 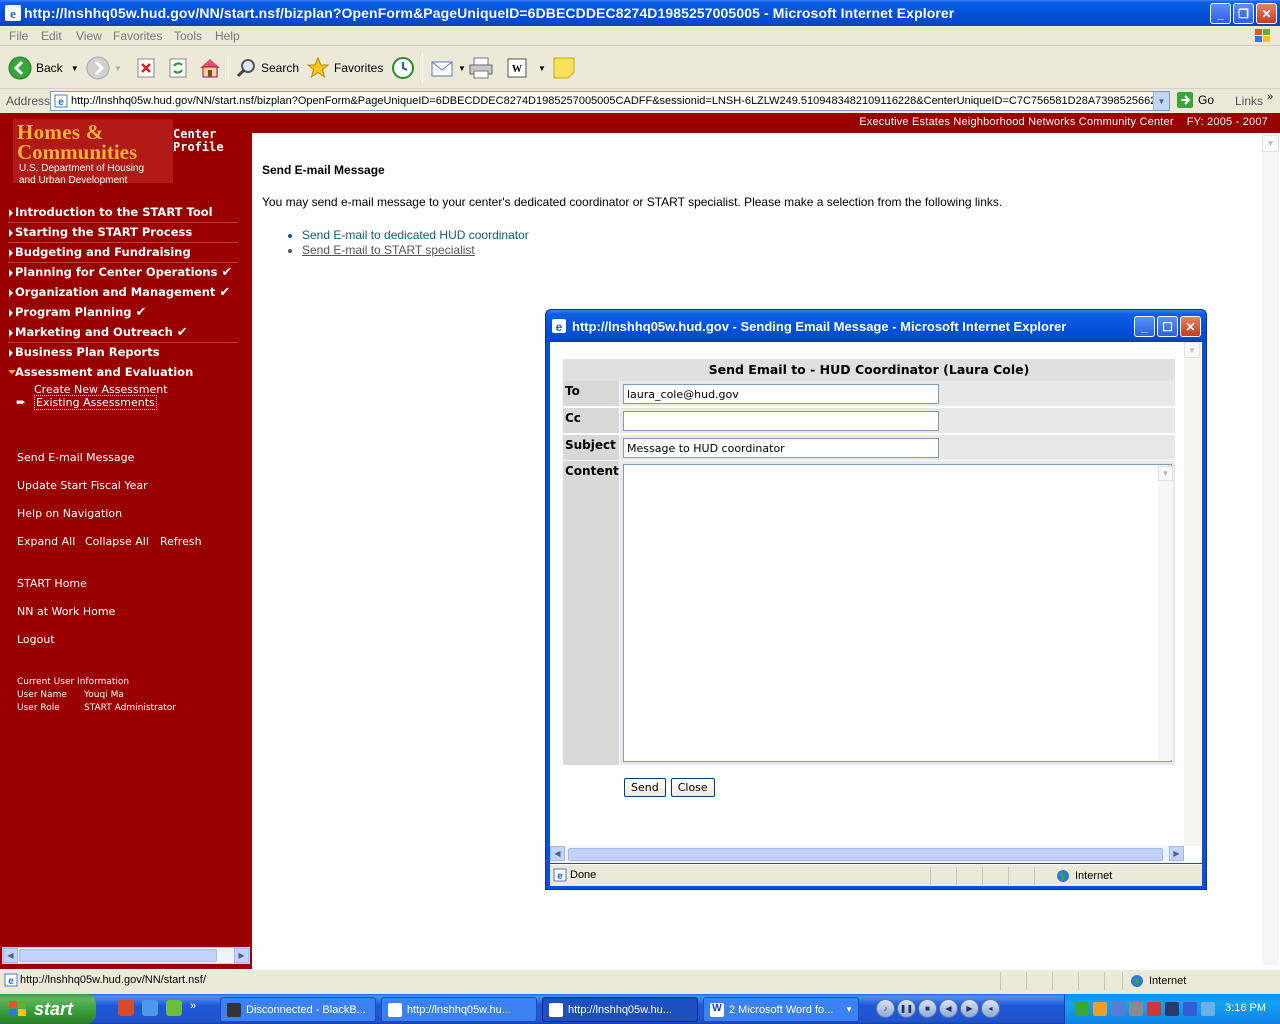 What do you see at coordinates (75, 457) in the screenshot?
I see `send-email-link: Send E-mail Message` at bounding box center [75, 457].